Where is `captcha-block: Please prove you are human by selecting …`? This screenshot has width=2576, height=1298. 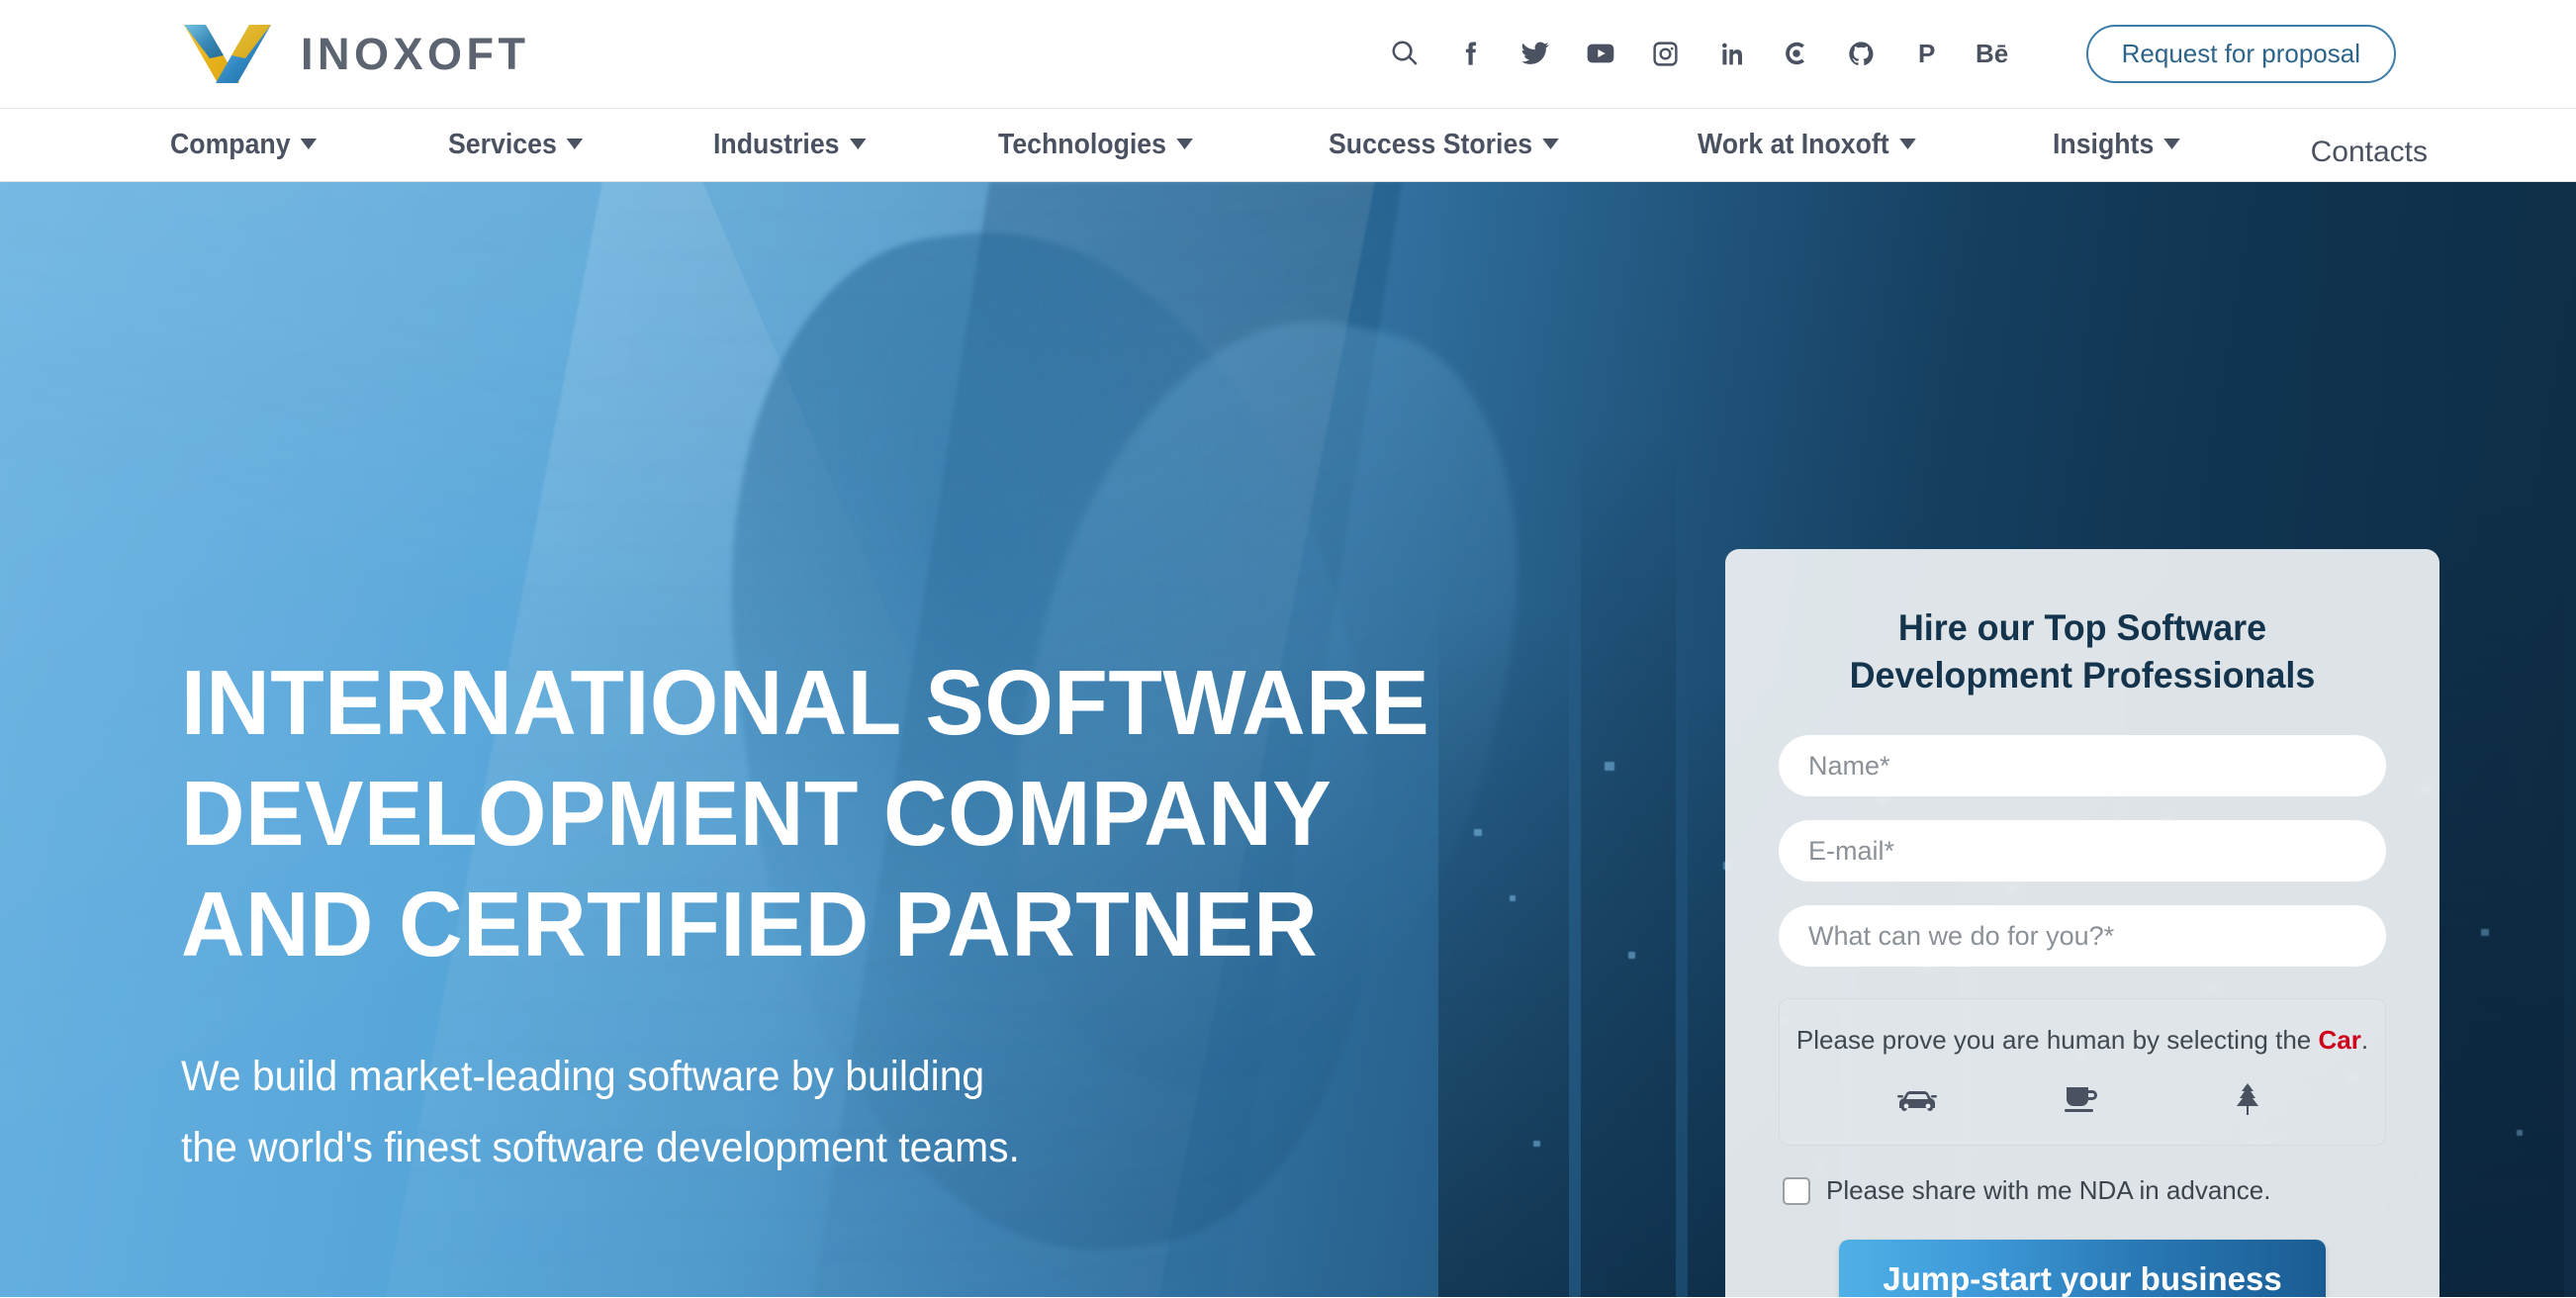
captcha-block: Please prove you are human by selecting … is located at coordinates (2082, 1073).